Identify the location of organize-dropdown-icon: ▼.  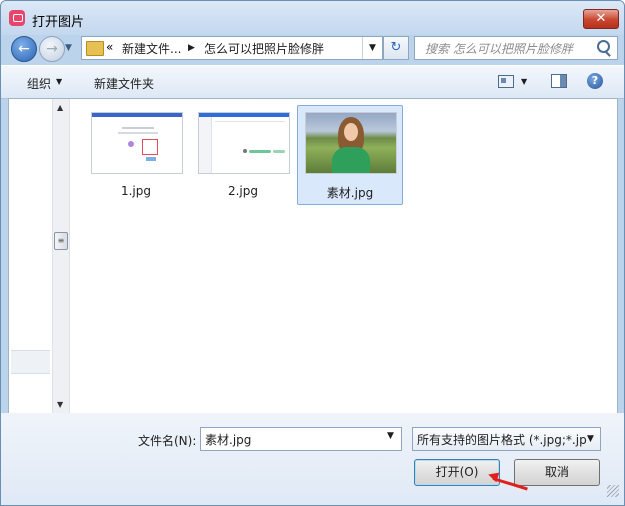
(59, 81).